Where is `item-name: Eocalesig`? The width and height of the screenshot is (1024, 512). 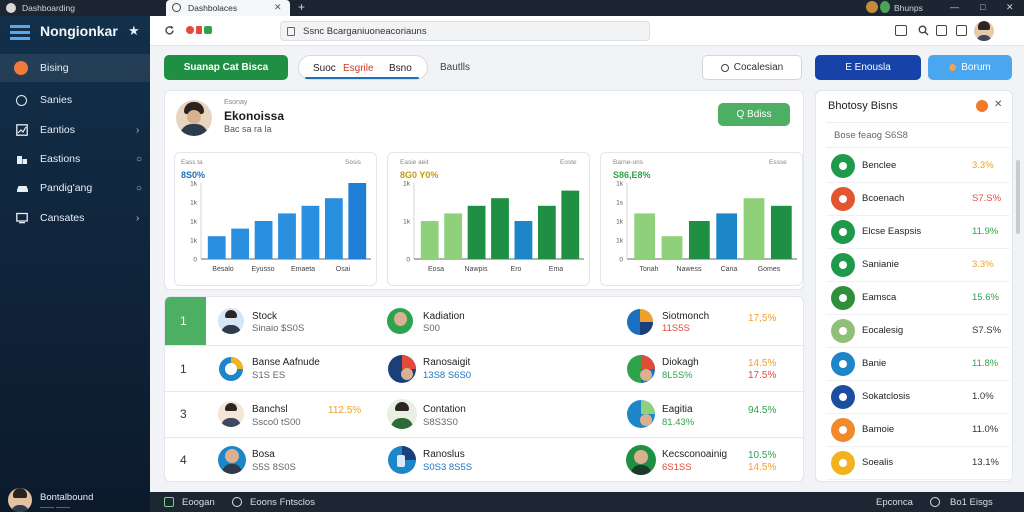
item-name: Eocalesig is located at coordinates (883, 330).